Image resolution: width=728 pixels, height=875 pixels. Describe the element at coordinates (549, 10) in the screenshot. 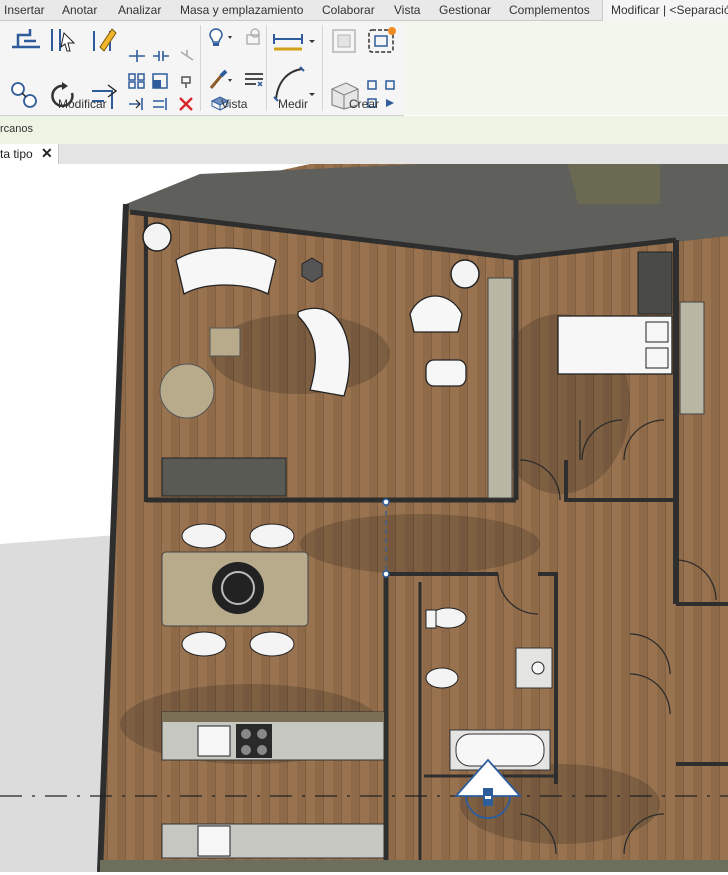

I see `tab-complementos: Complementos` at that location.